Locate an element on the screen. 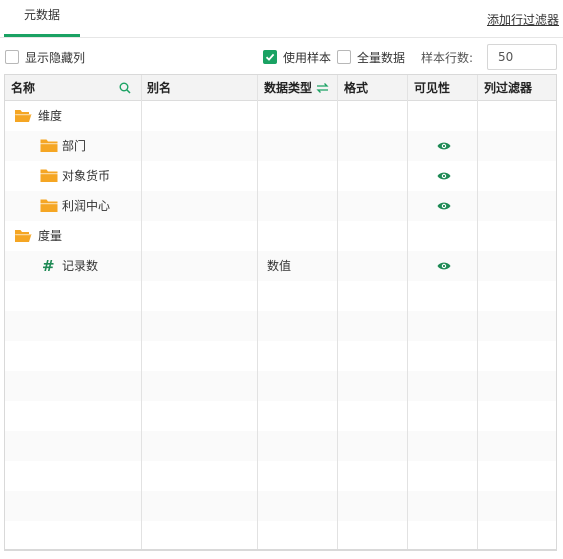  check-icon is located at coordinates (270, 57).